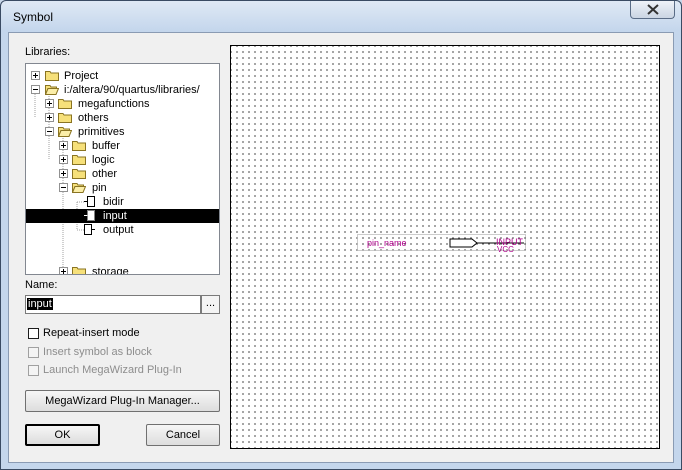 The height and width of the screenshot is (470, 682). What do you see at coordinates (93, 118) in the screenshot?
I see `tree-item-label: others` at bounding box center [93, 118].